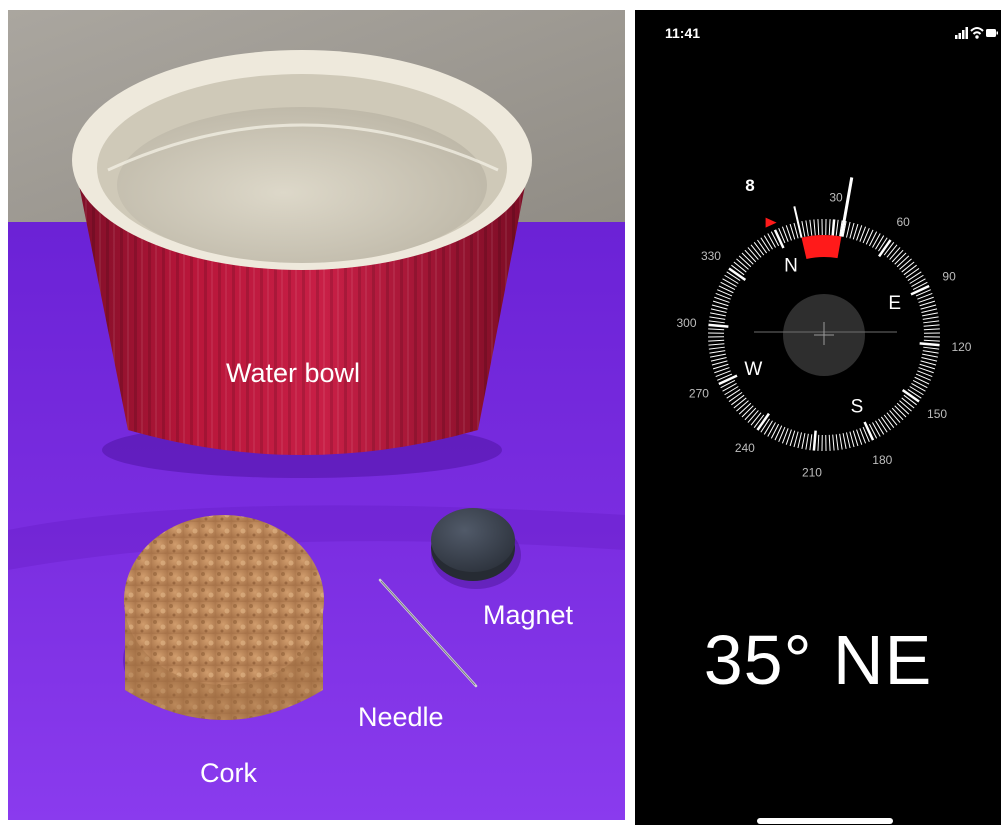  Describe the element at coordinates (791, 265) in the screenshot. I see `compass-cardinal-n: N` at that location.